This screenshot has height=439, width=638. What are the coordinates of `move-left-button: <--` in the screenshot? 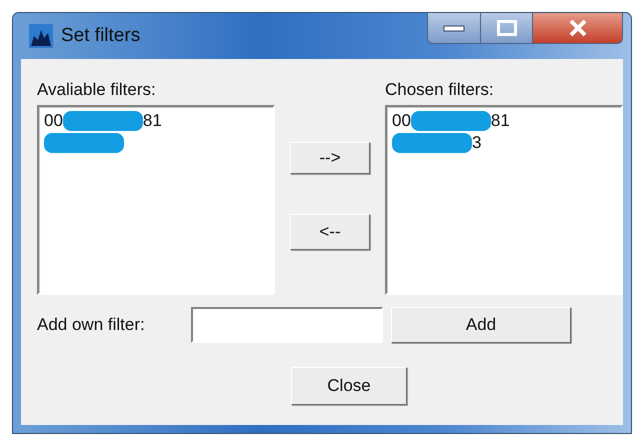 It's located at (330, 232).